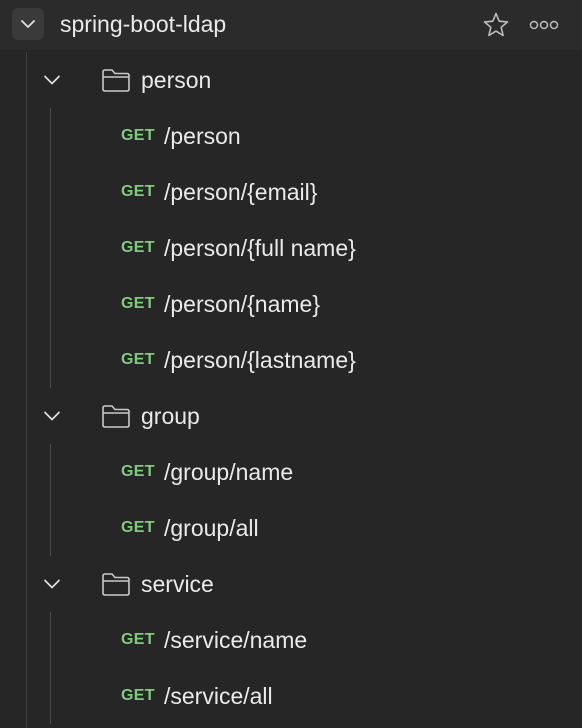 The width and height of the screenshot is (582, 728). What do you see at coordinates (291, 136) in the screenshot?
I see `request-item: GET /person` at bounding box center [291, 136].